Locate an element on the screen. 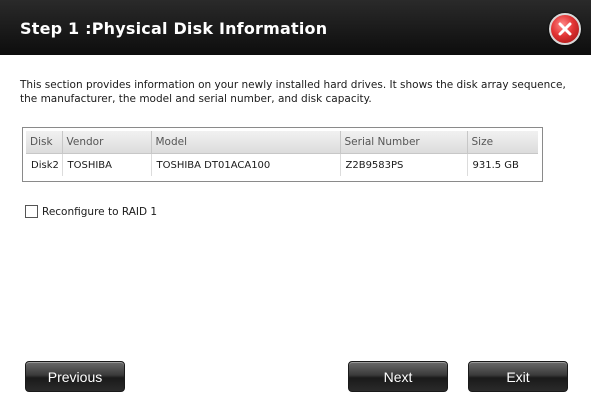  reconfigure-raid-label: Reconfigure to RAID 1 is located at coordinates (99, 212).